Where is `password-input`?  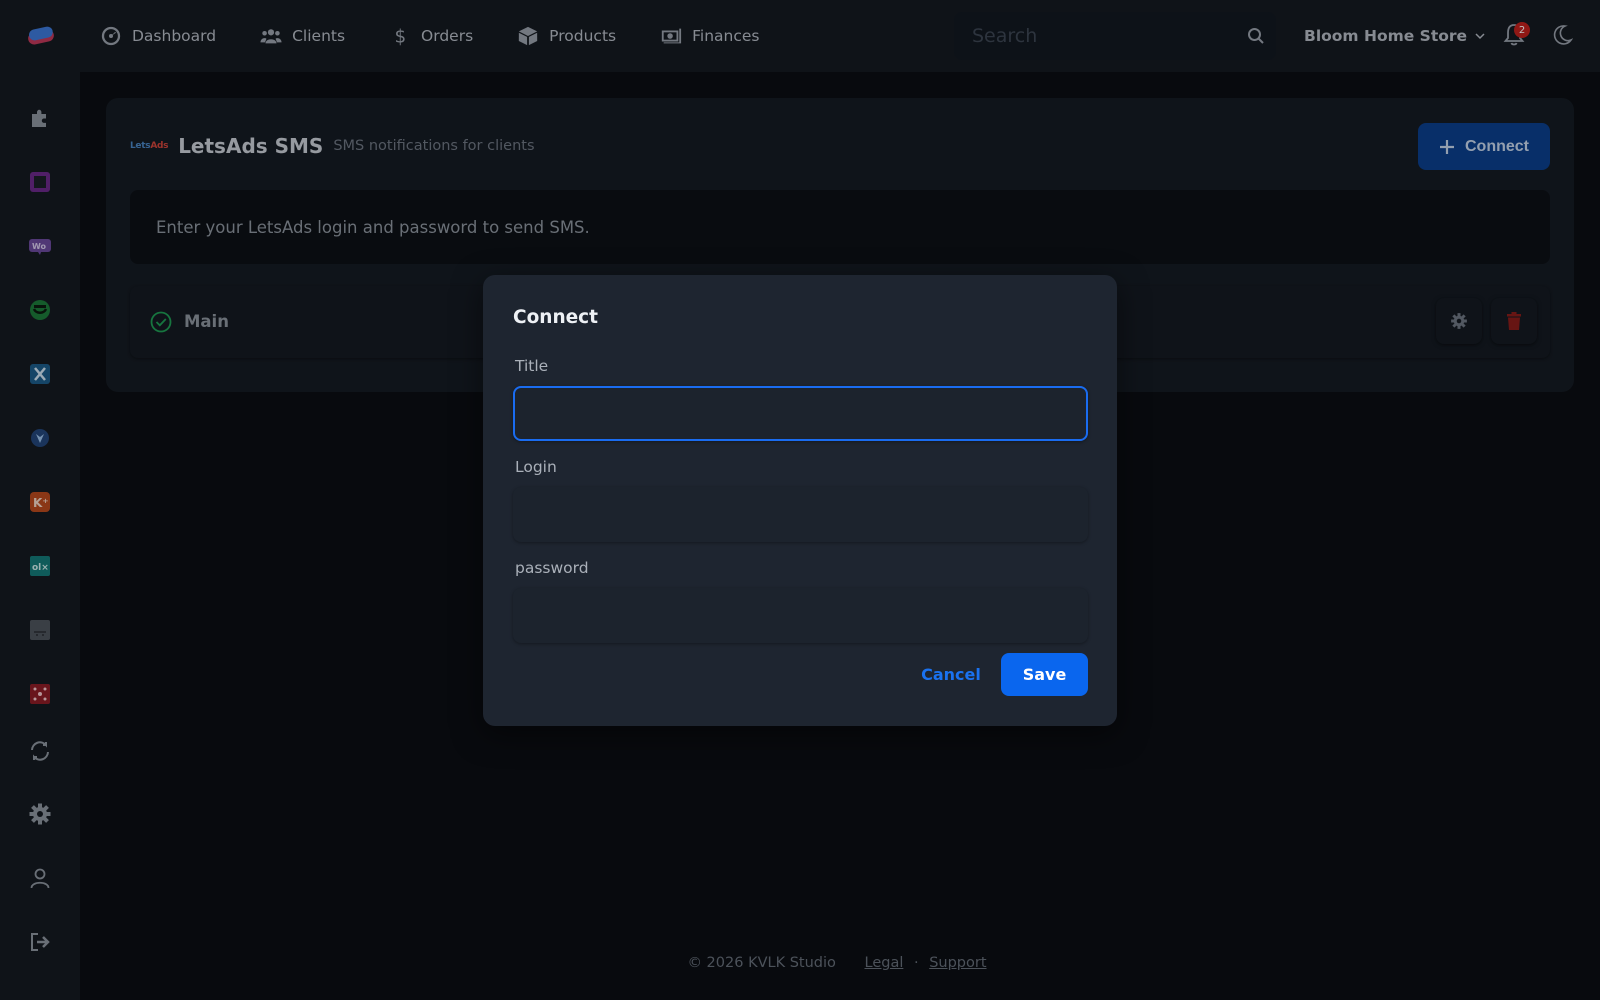 password-input is located at coordinates (800, 615).